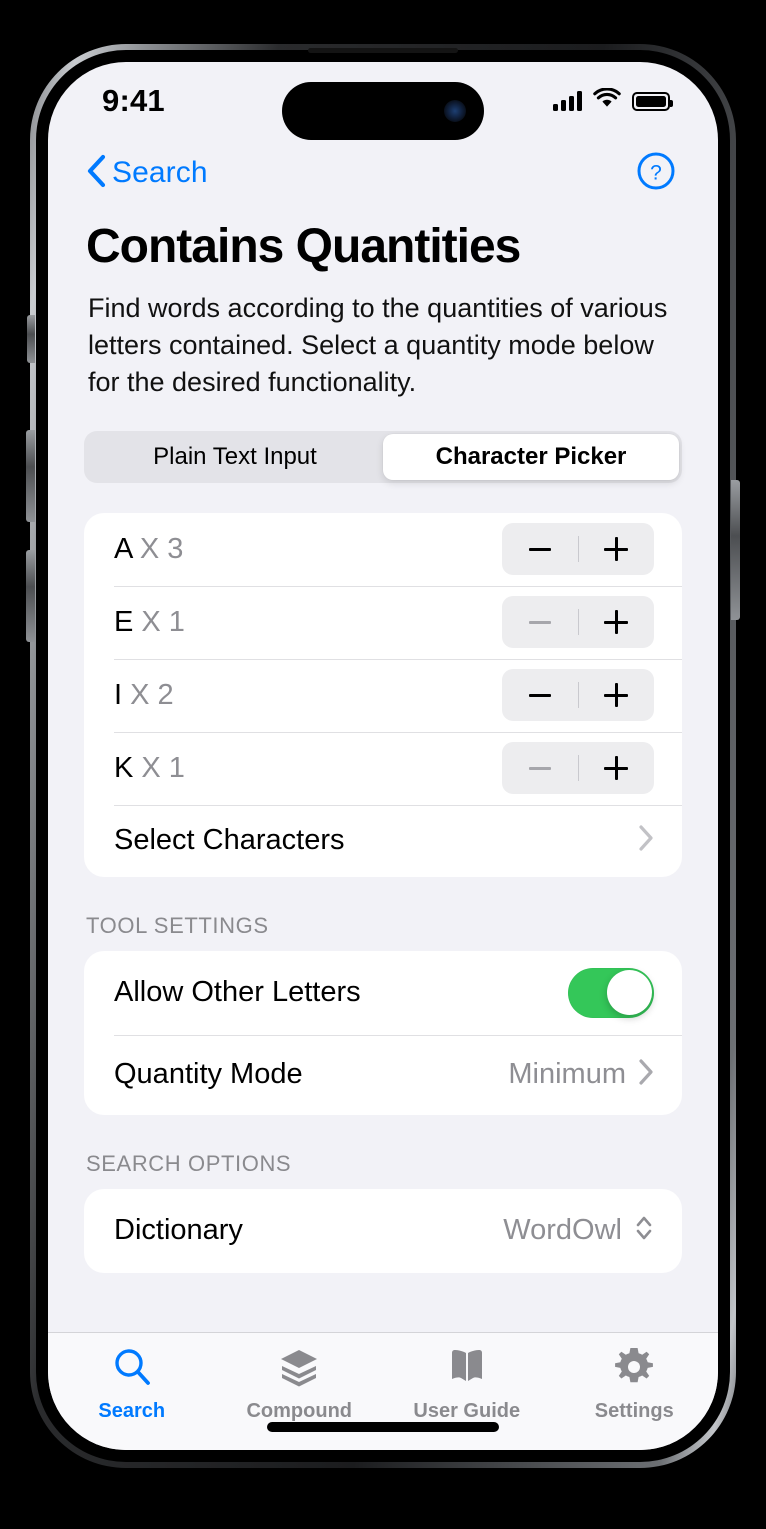 The width and height of the screenshot is (766, 1529). I want to click on tab-settings: Settings, so click(635, 1384).